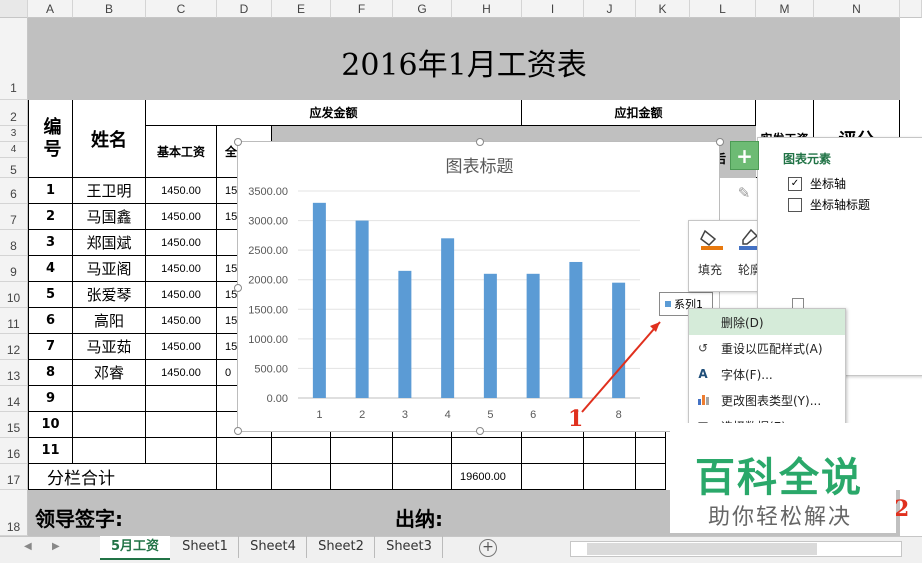 The image size is (922, 564). Describe the element at coordinates (109, 373) in the screenshot. I see `row-name: 邓睿` at that location.